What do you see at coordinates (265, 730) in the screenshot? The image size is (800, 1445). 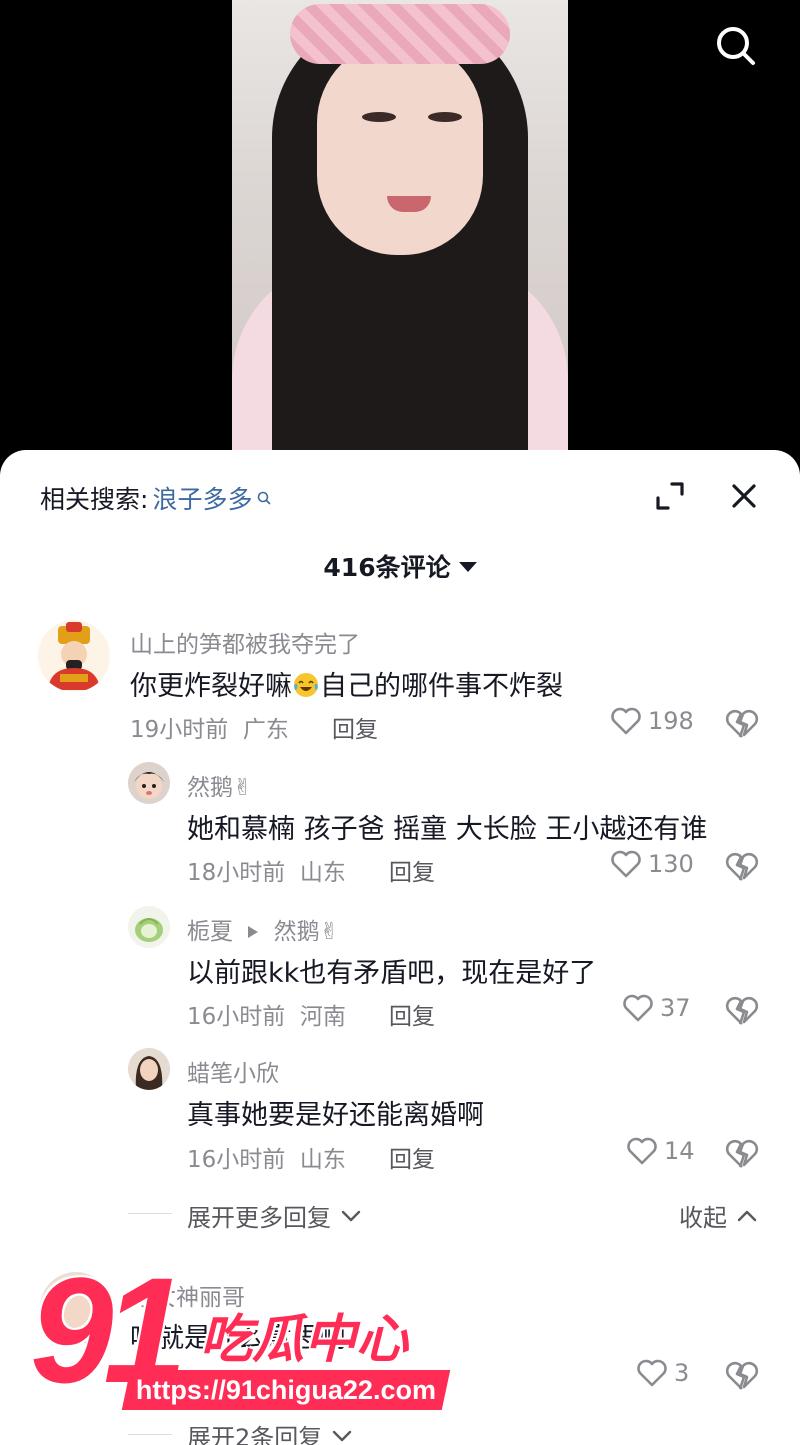 I see `comment-location: 广东` at bounding box center [265, 730].